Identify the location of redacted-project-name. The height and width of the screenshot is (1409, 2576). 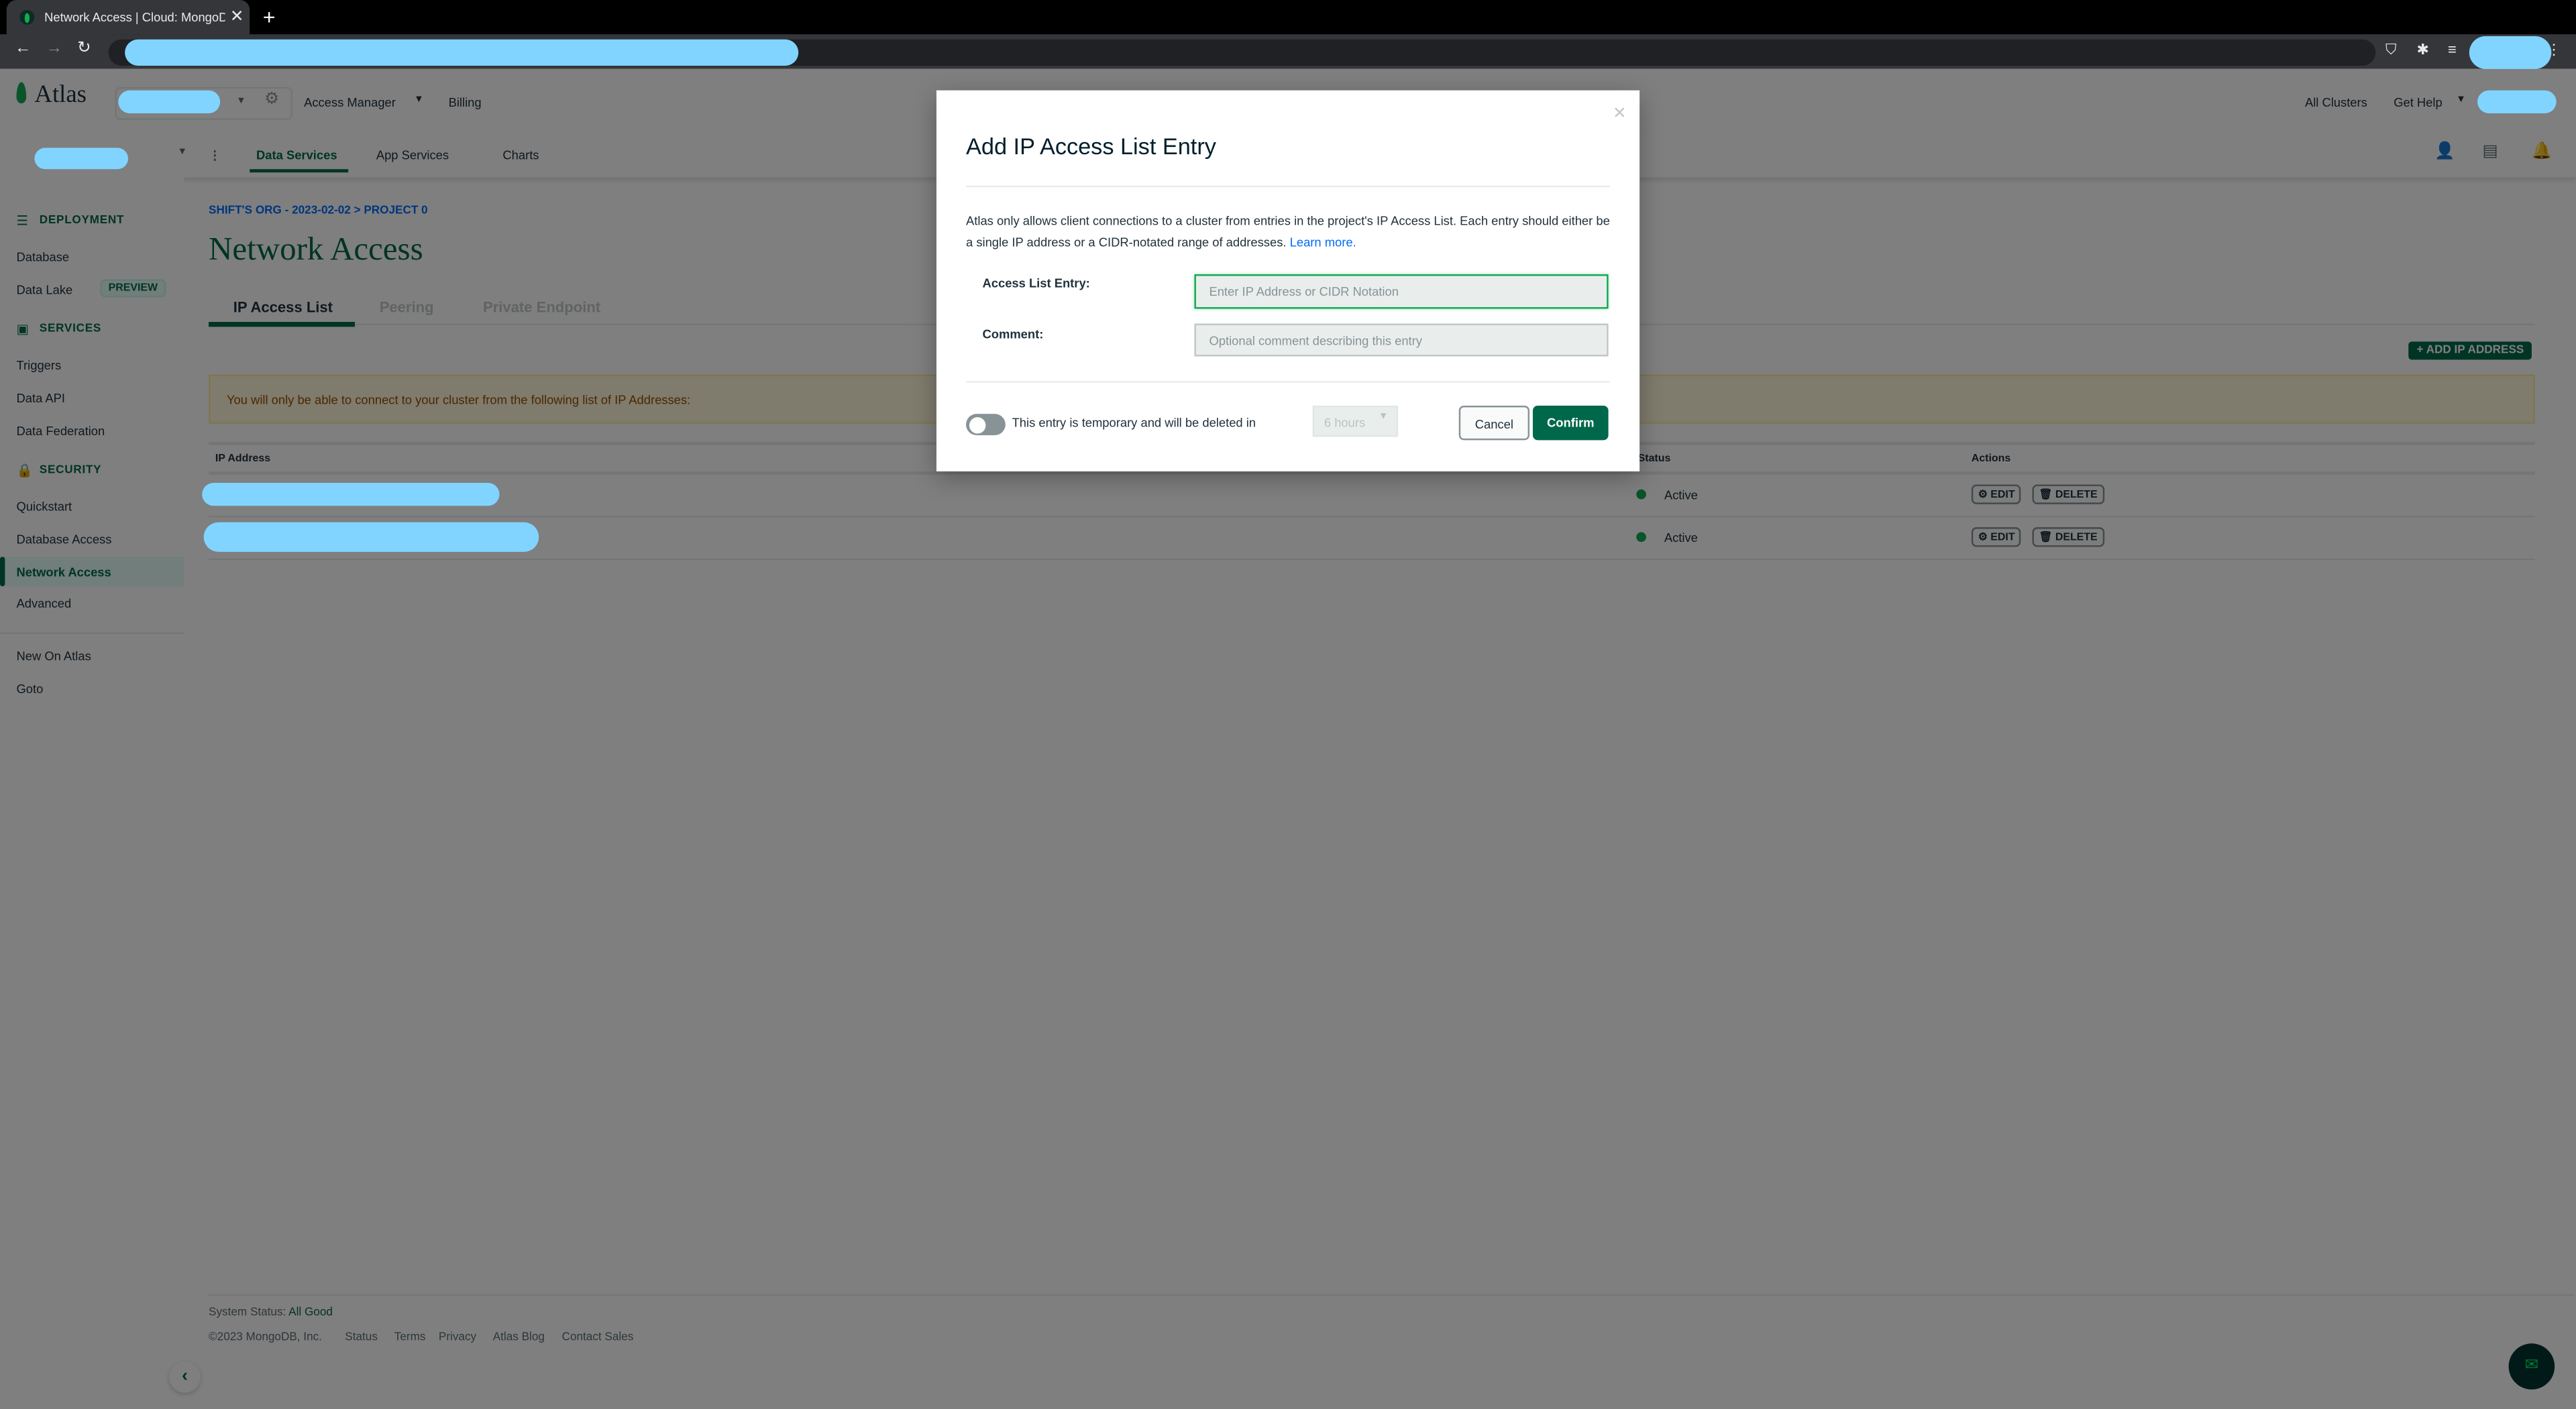
(81, 159).